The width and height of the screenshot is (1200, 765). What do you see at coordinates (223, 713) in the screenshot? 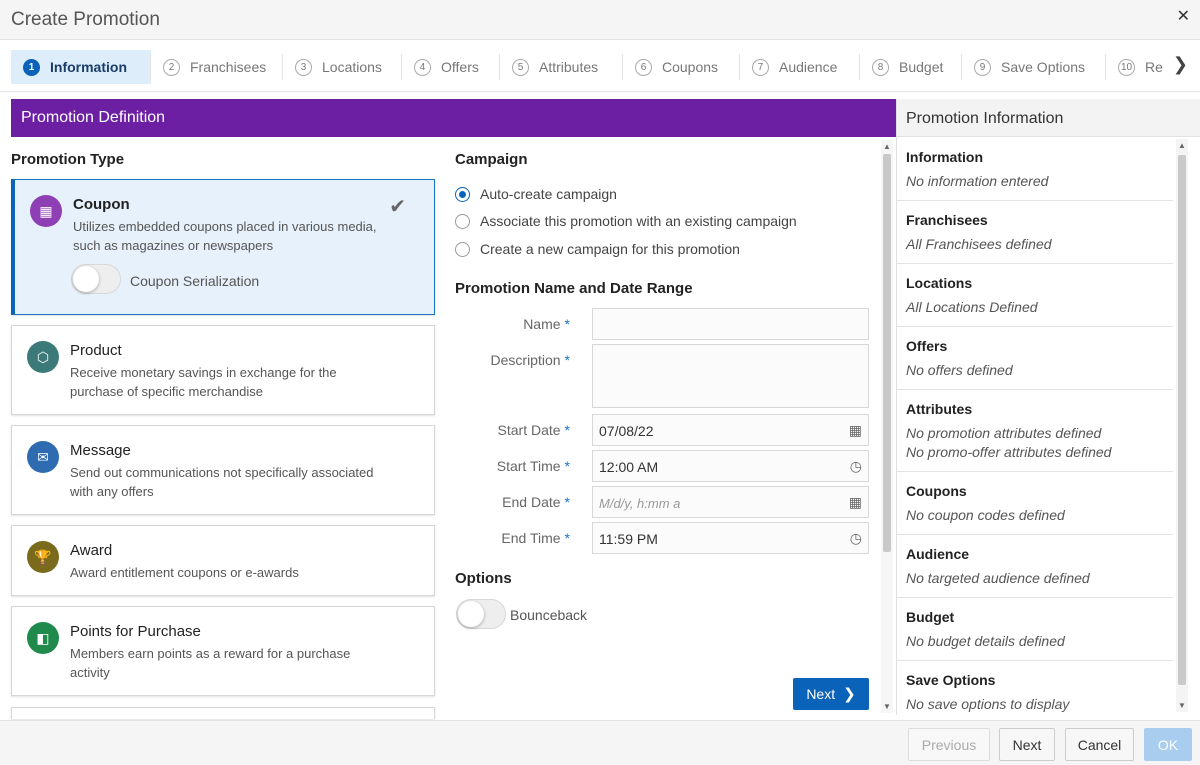
I see `promotion-type-card-partial` at bounding box center [223, 713].